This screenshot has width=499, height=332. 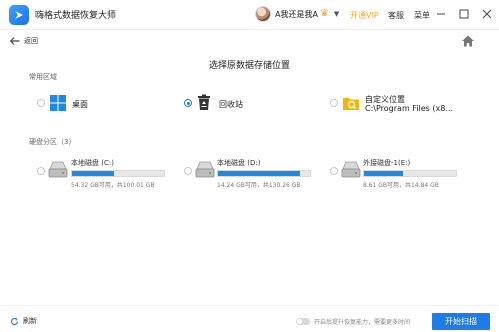 I want to click on menu-button: 菜单, so click(x=422, y=15).